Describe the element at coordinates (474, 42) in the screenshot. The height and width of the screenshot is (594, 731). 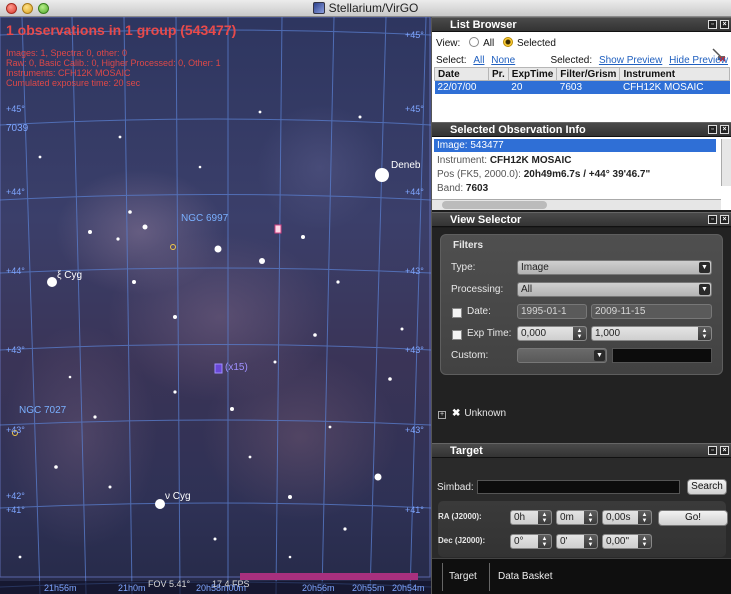
I see `view-all-radio` at that location.